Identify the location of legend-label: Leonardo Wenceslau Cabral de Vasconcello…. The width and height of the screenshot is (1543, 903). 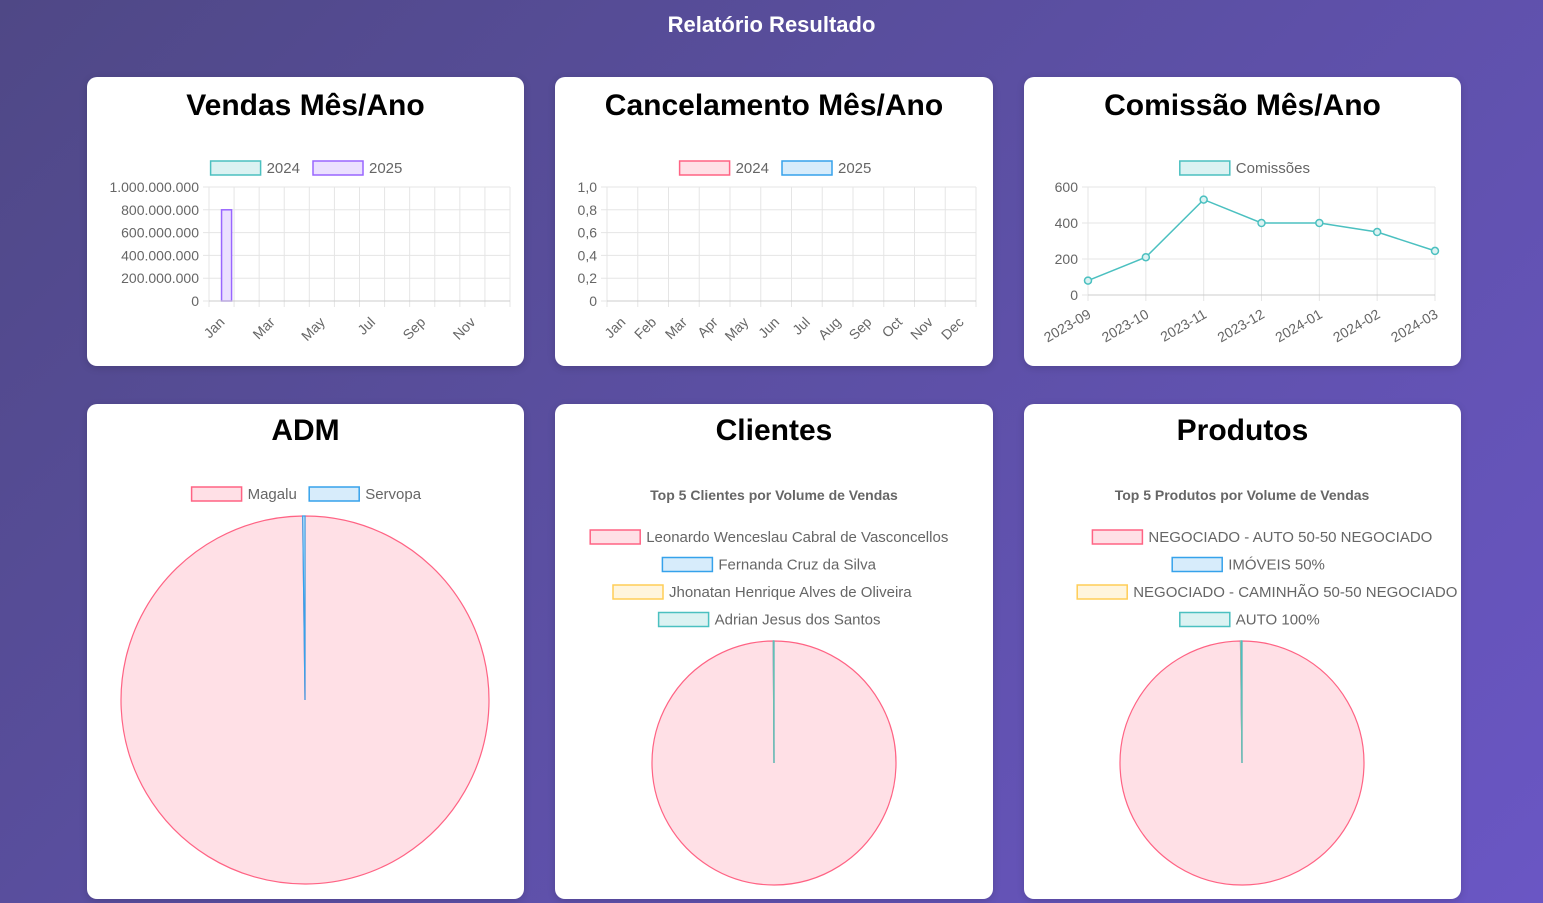
(797, 537).